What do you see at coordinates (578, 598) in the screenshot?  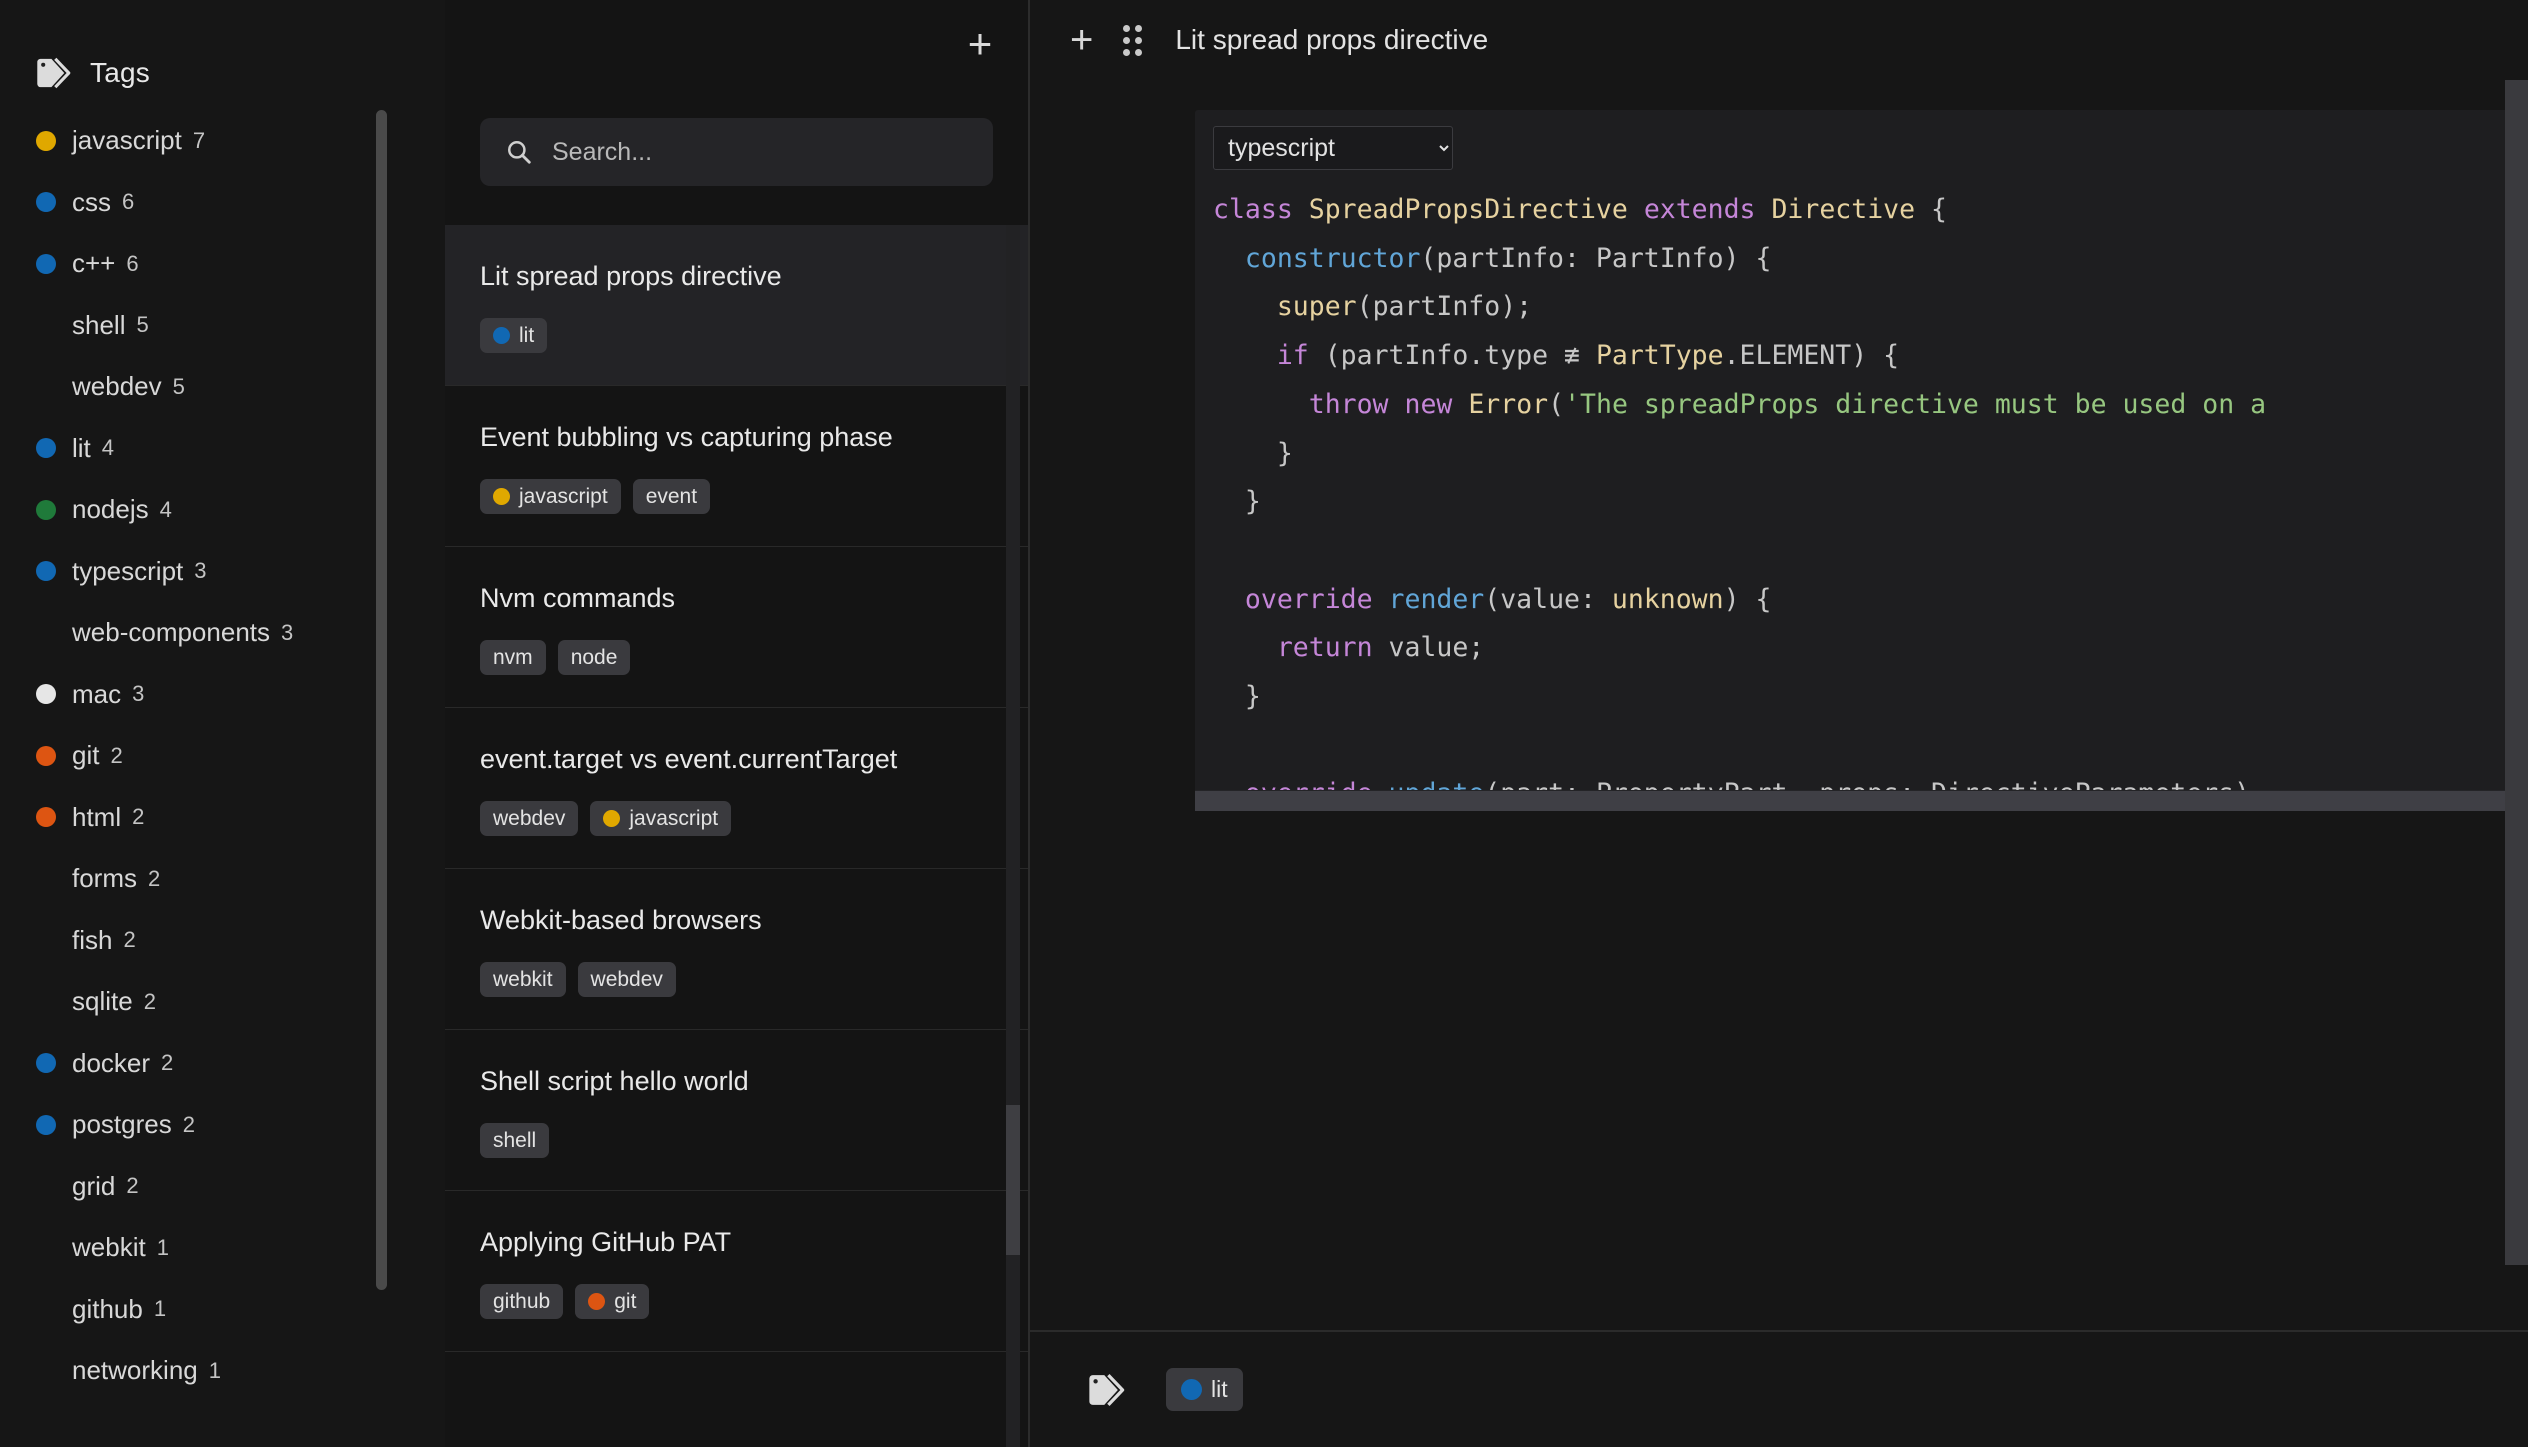 I see `note-list-item-title: Nvm commands` at bounding box center [578, 598].